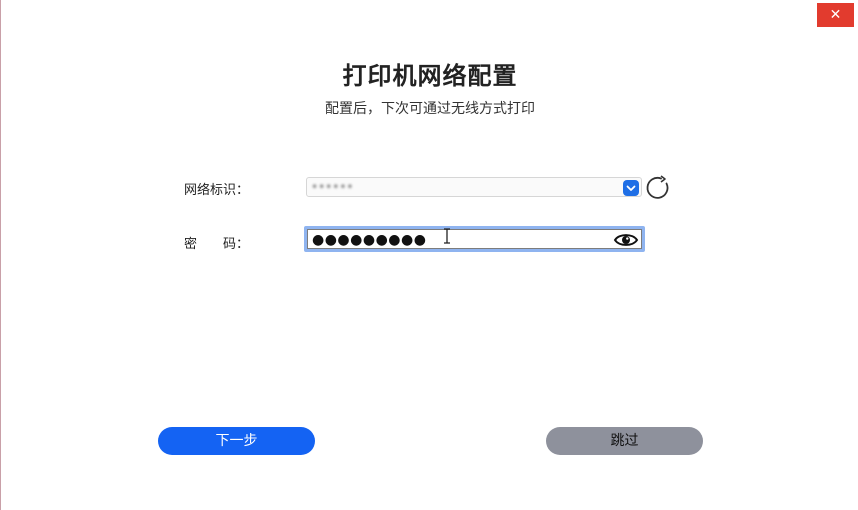  Describe the element at coordinates (631, 188) in the screenshot. I see `chevron-down-icon` at that location.